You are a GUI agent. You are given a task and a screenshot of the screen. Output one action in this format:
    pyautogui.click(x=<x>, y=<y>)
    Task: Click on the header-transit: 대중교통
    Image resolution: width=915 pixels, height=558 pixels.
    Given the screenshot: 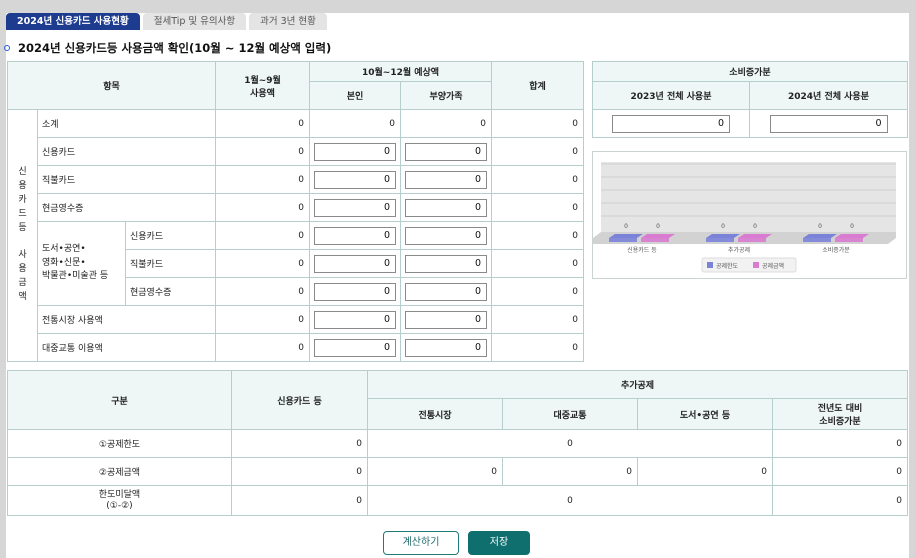 What is the action you would take?
    pyautogui.click(x=570, y=414)
    